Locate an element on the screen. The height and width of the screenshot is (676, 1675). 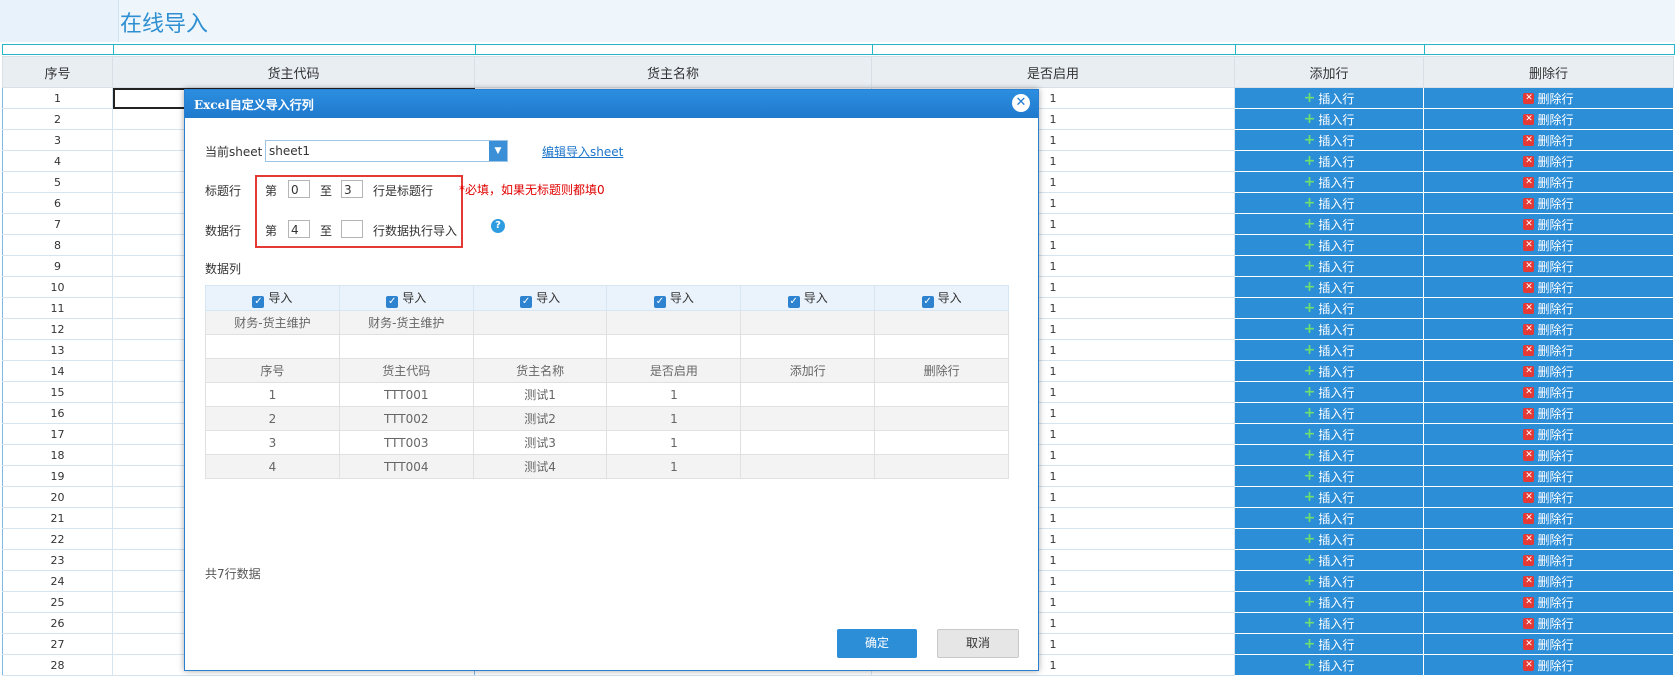
preview-cell: 测试2 is located at coordinates (540, 418).